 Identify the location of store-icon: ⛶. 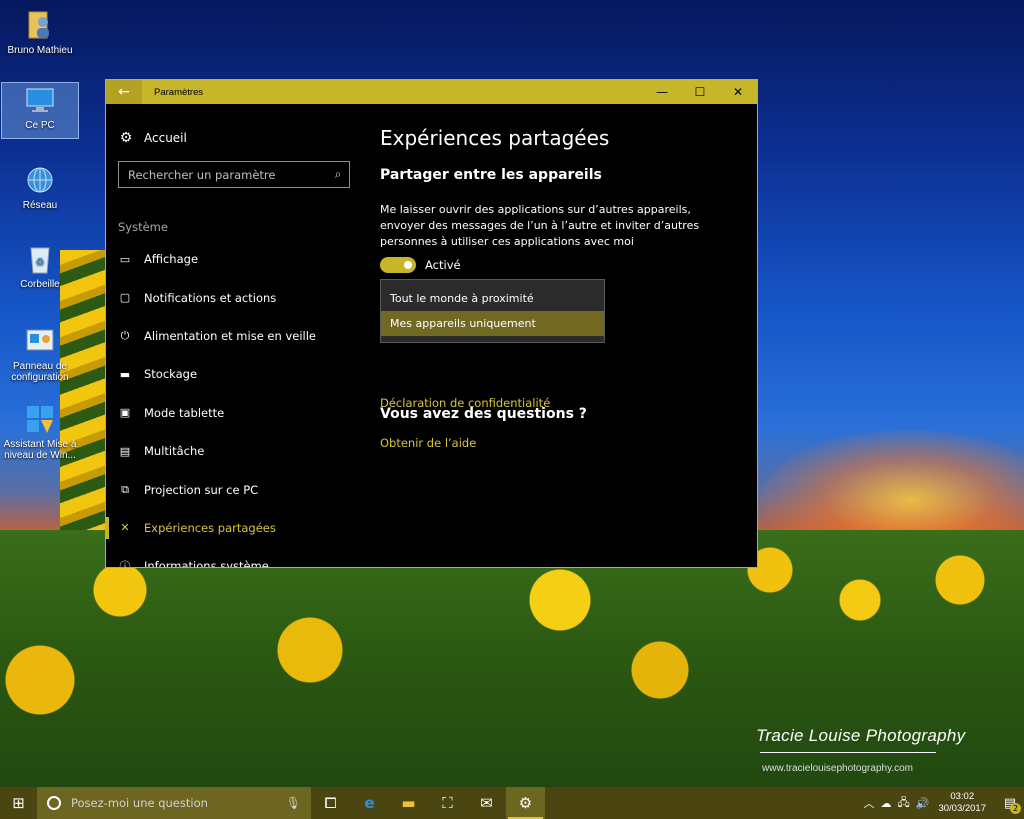
(447, 803).